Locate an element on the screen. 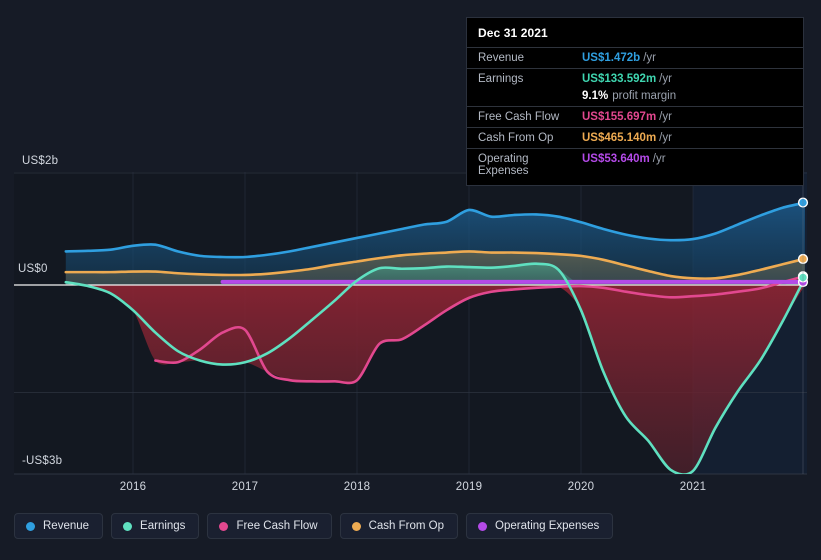  legend-item-label: Revenue is located at coordinates (66, 526).